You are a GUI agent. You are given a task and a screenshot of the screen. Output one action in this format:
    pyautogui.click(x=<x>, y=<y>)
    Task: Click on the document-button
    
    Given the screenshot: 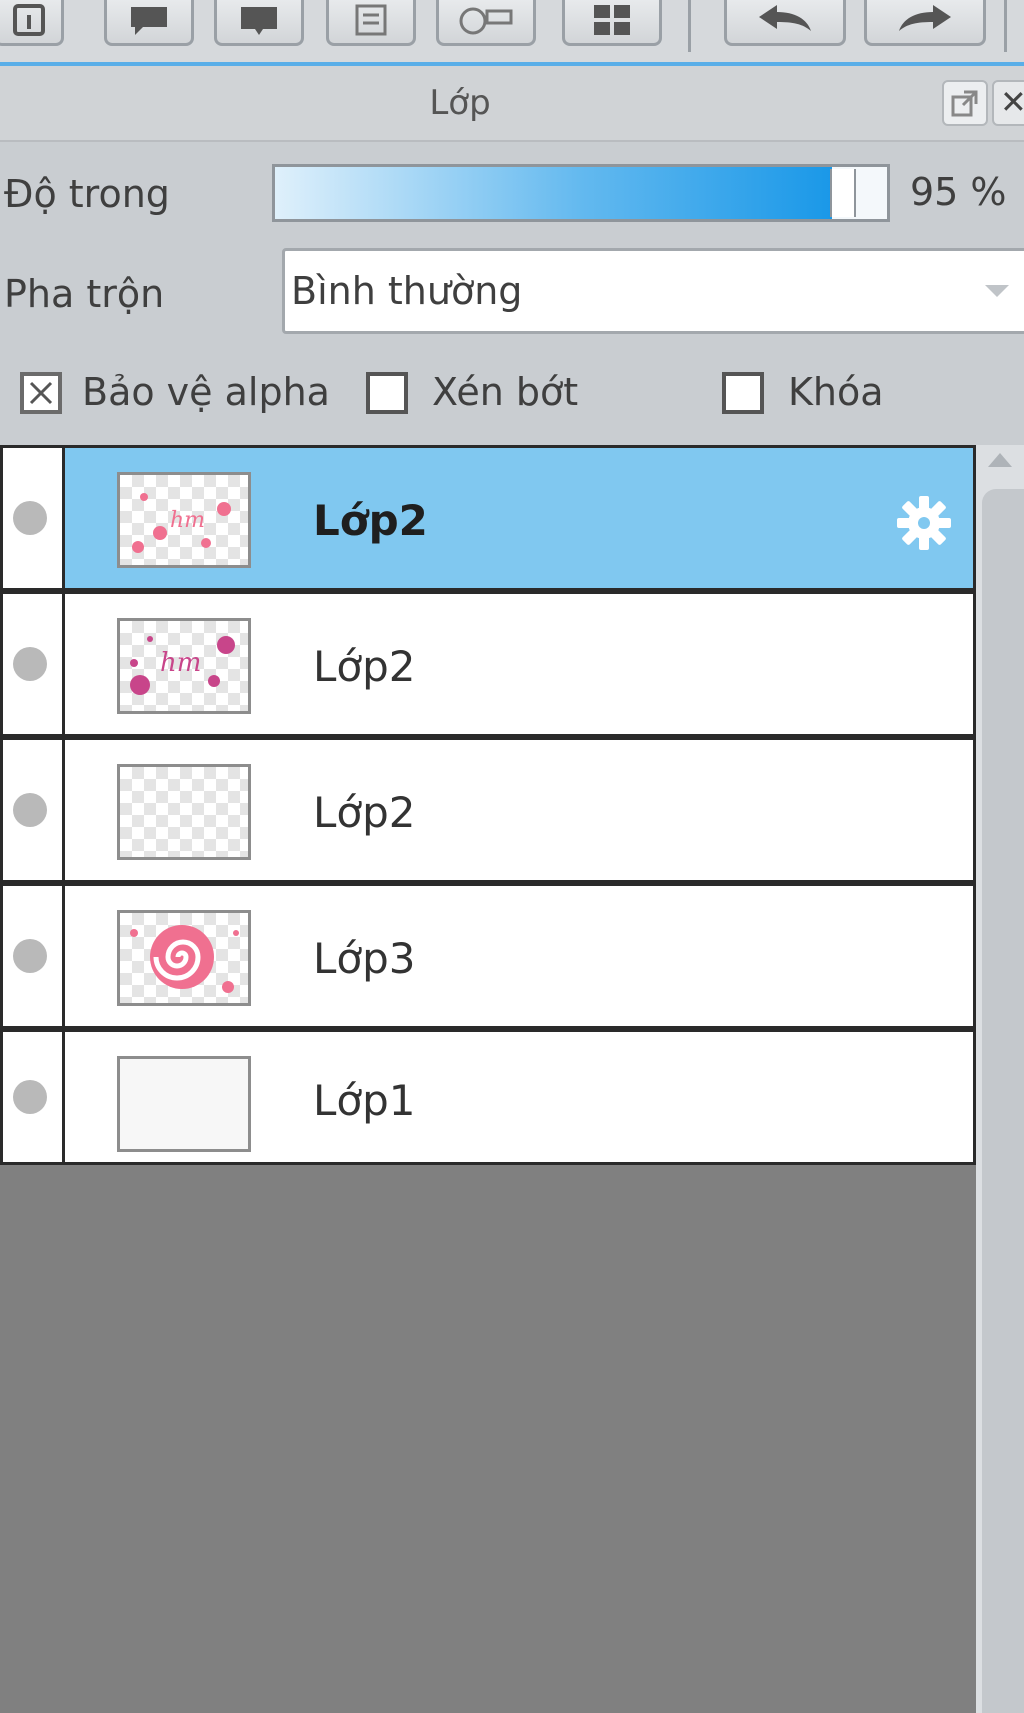 What is the action you would take?
    pyautogui.click(x=371, y=23)
    